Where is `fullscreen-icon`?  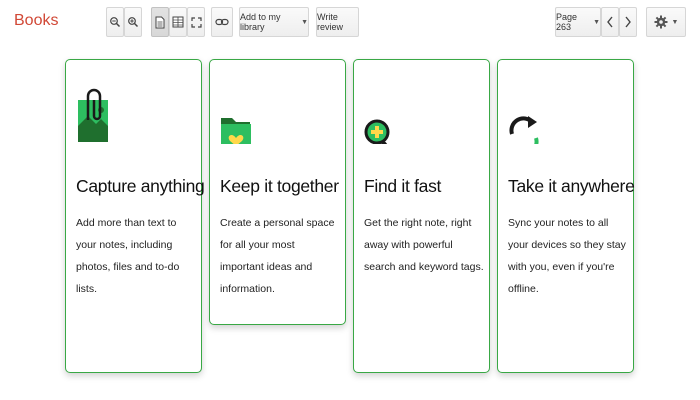 fullscreen-icon is located at coordinates (196, 22).